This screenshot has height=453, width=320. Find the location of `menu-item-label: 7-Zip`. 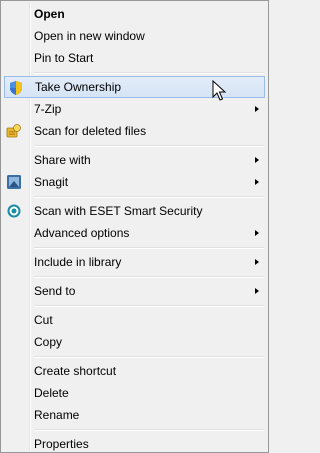

menu-item-label: 7-Zip is located at coordinates (48, 109).